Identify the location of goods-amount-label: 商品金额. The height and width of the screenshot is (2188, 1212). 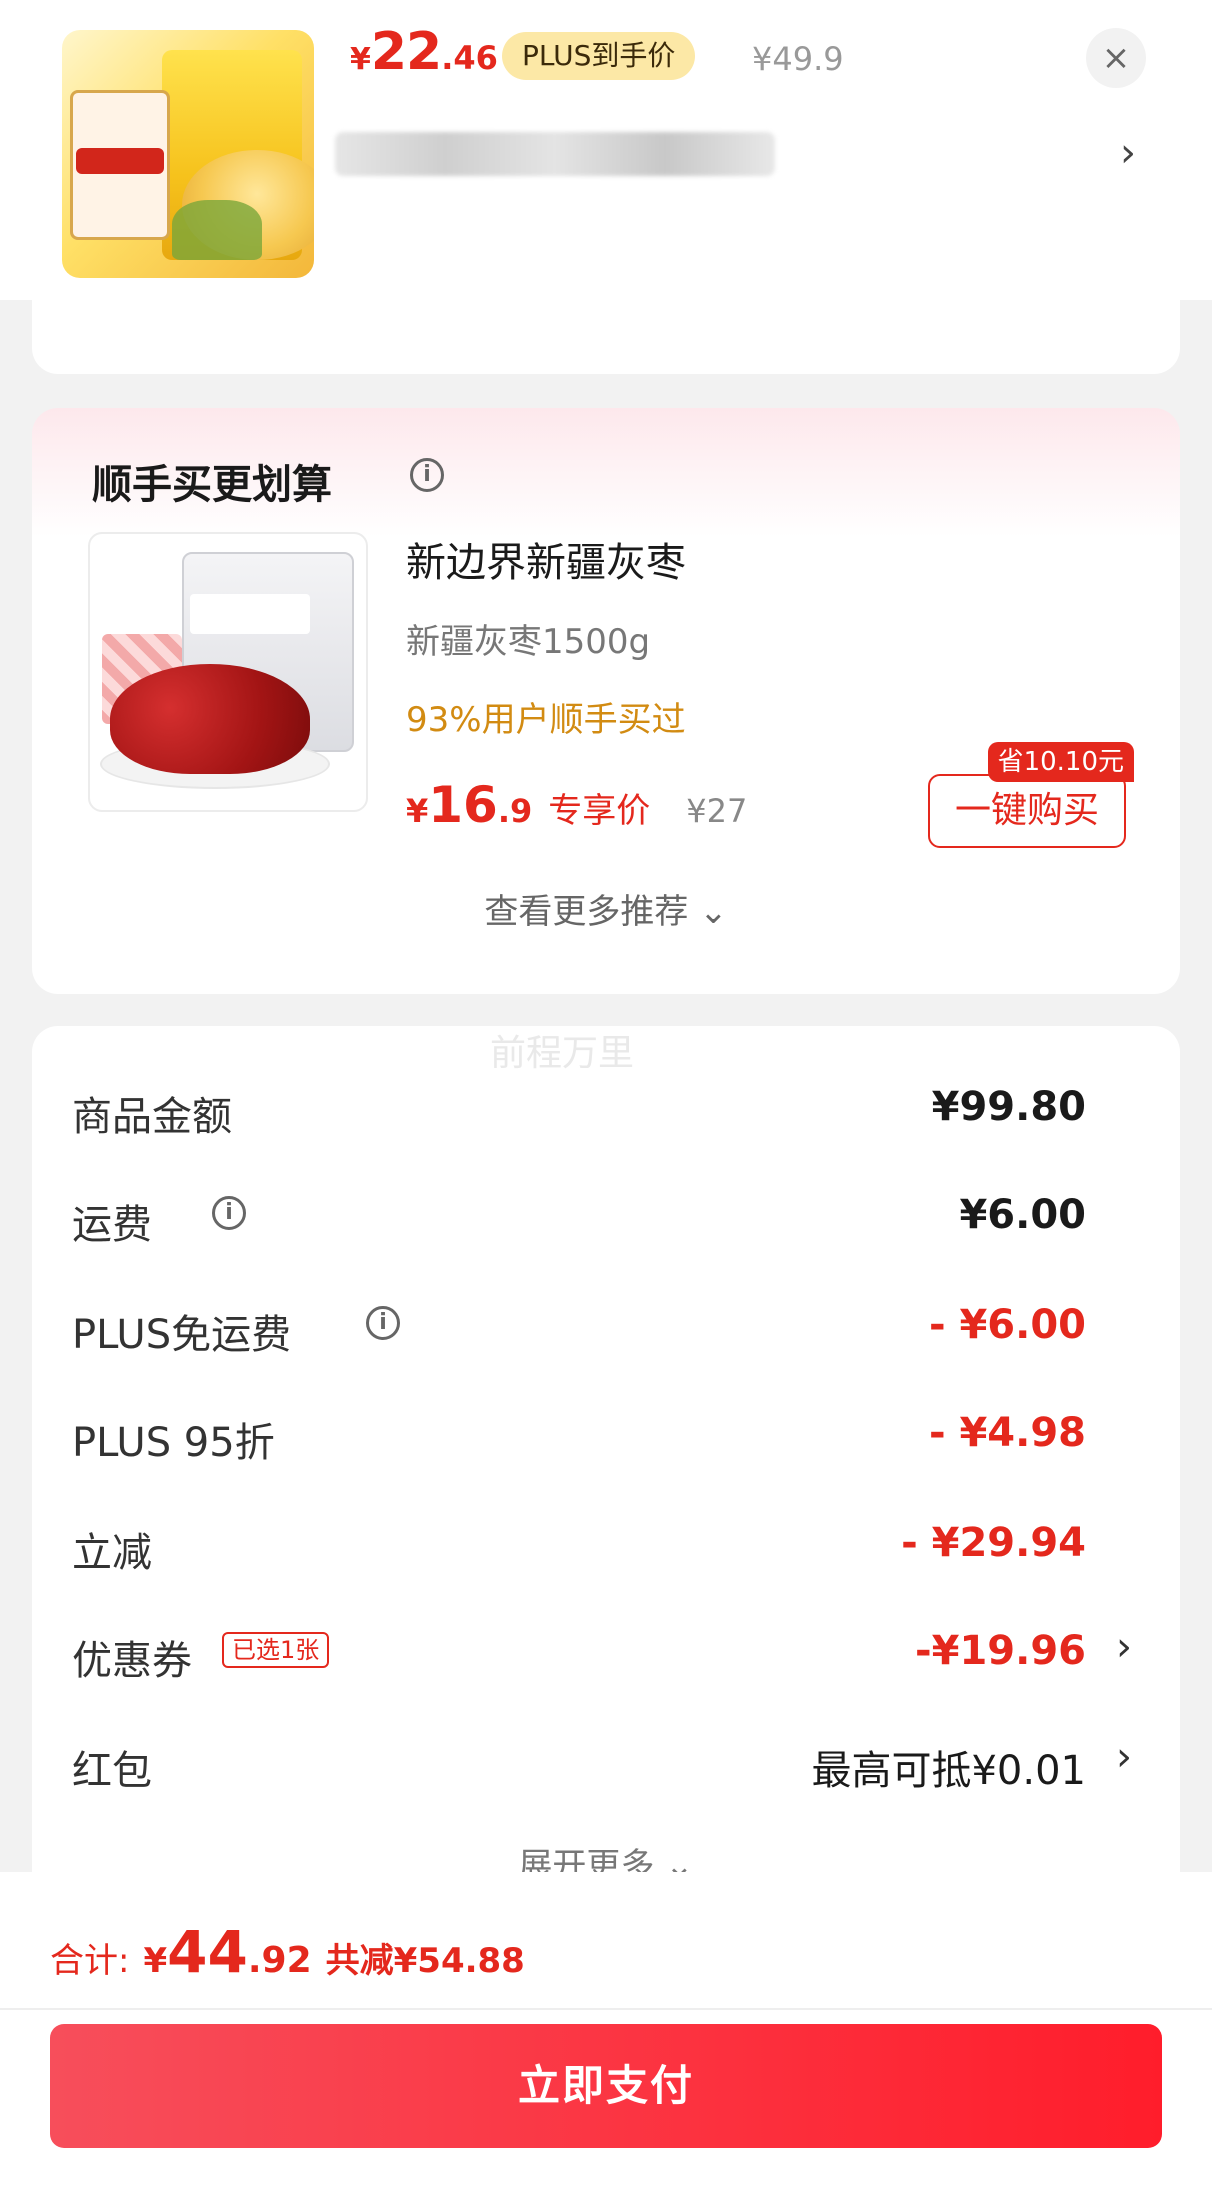
(152, 1117).